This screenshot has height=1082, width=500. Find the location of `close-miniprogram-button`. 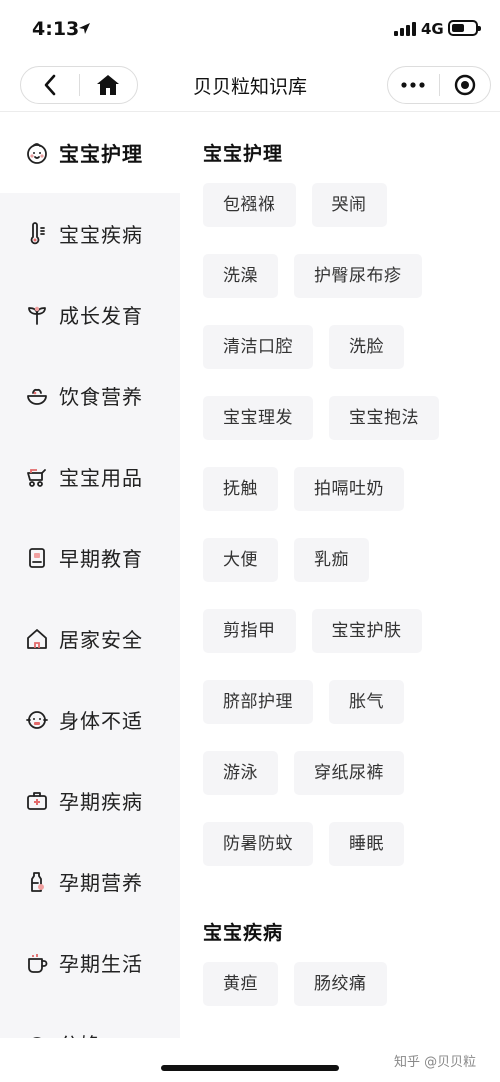

close-miniprogram-button is located at coordinates (465, 85).